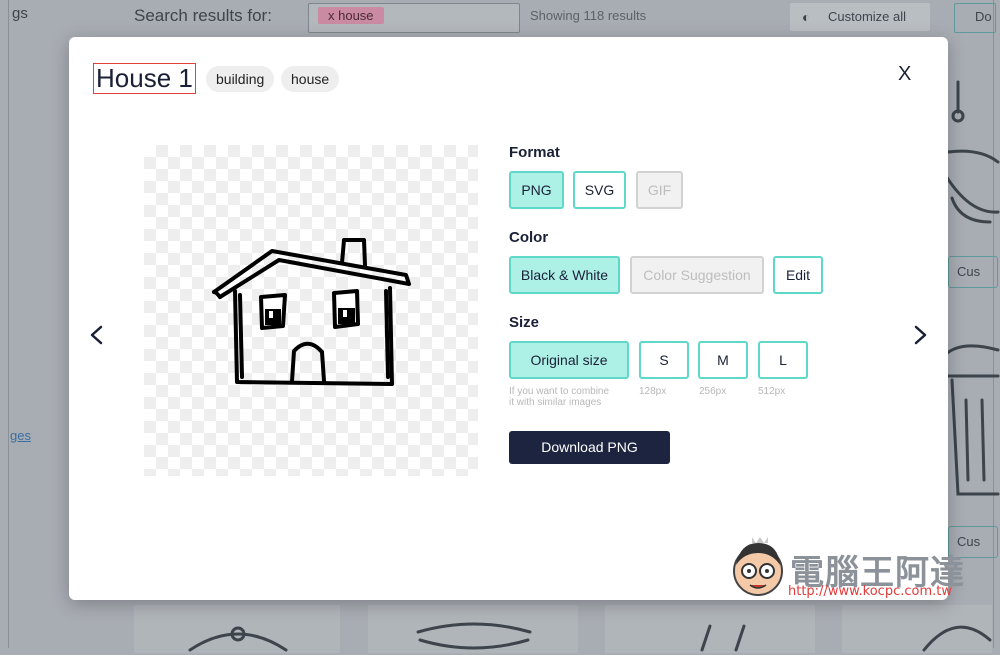 The height and width of the screenshot is (655, 1000). Describe the element at coordinates (870, 591) in the screenshot. I see `watermark-url: http://www.kocpc.com.tw` at that location.